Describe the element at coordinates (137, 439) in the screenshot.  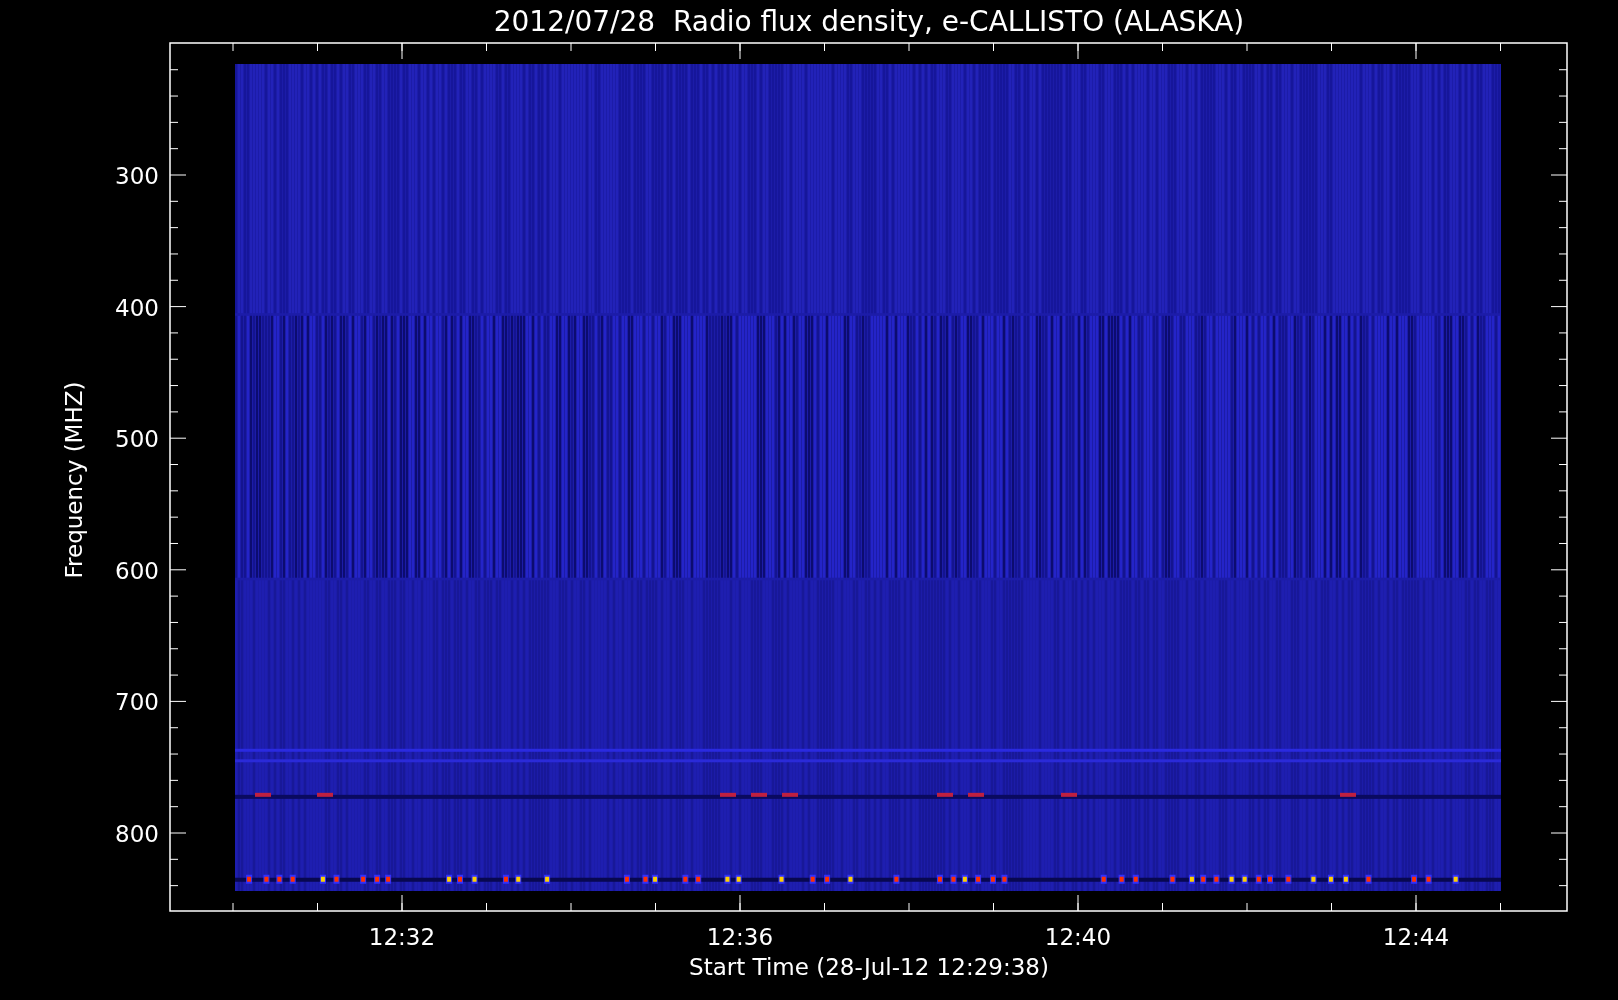
I see `y-tick-label: 500` at that location.